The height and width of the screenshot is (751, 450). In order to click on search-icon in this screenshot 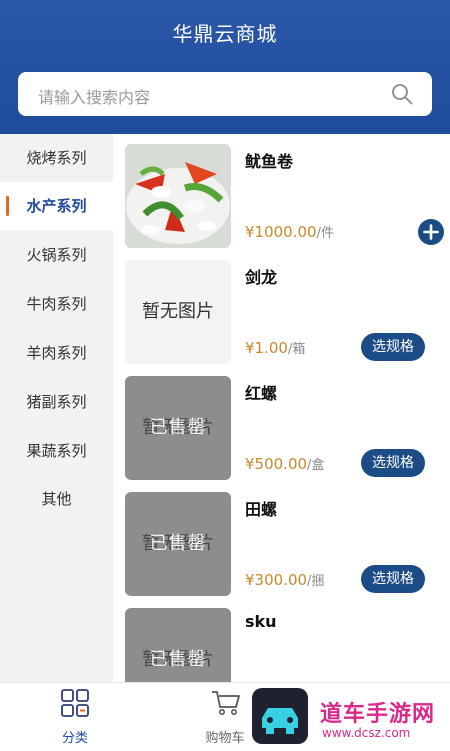, I will do `click(402, 94)`.